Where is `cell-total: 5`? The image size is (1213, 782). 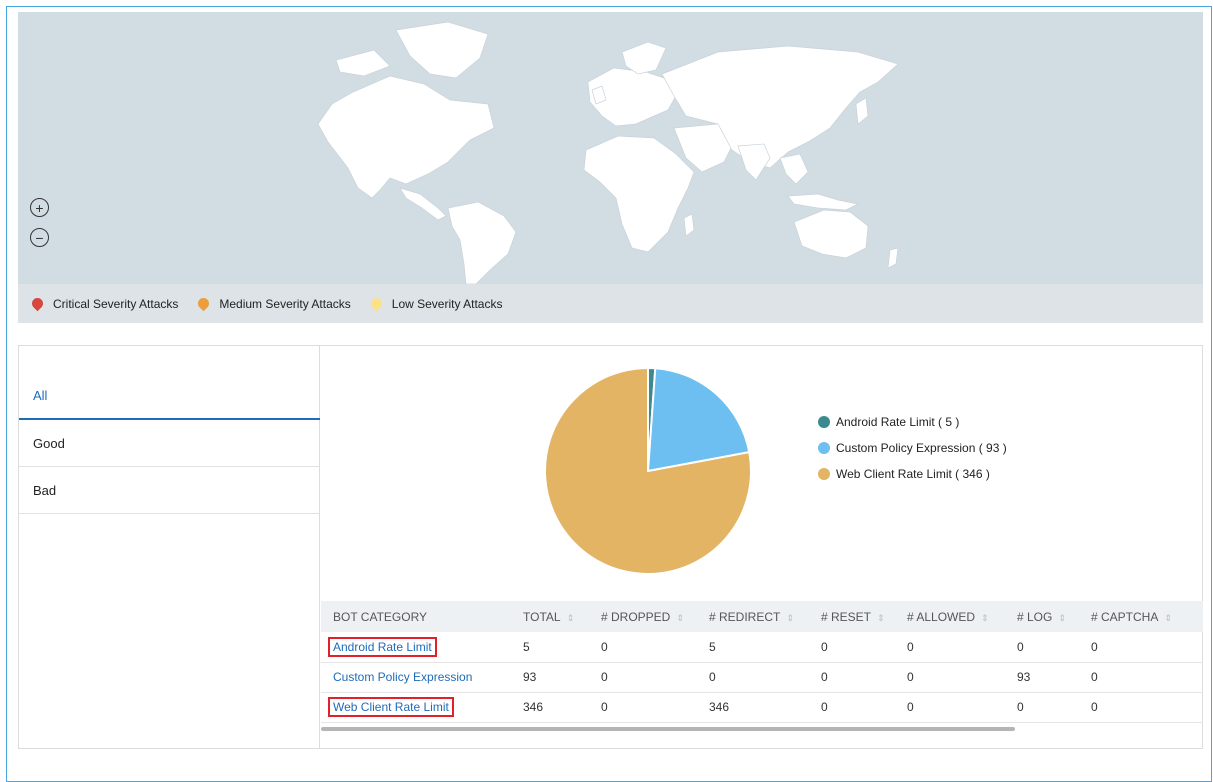
cell-total: 5 is located at coordinates (526, 646).